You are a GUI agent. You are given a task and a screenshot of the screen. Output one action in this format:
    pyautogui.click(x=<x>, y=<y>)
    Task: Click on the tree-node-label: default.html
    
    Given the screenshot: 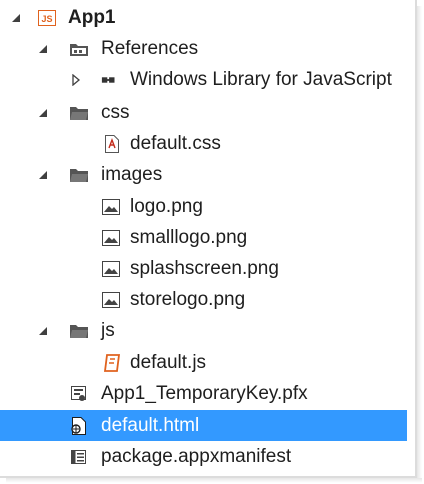 What is the action you would take?
    pyautogui.click(x=150, y=425)
    